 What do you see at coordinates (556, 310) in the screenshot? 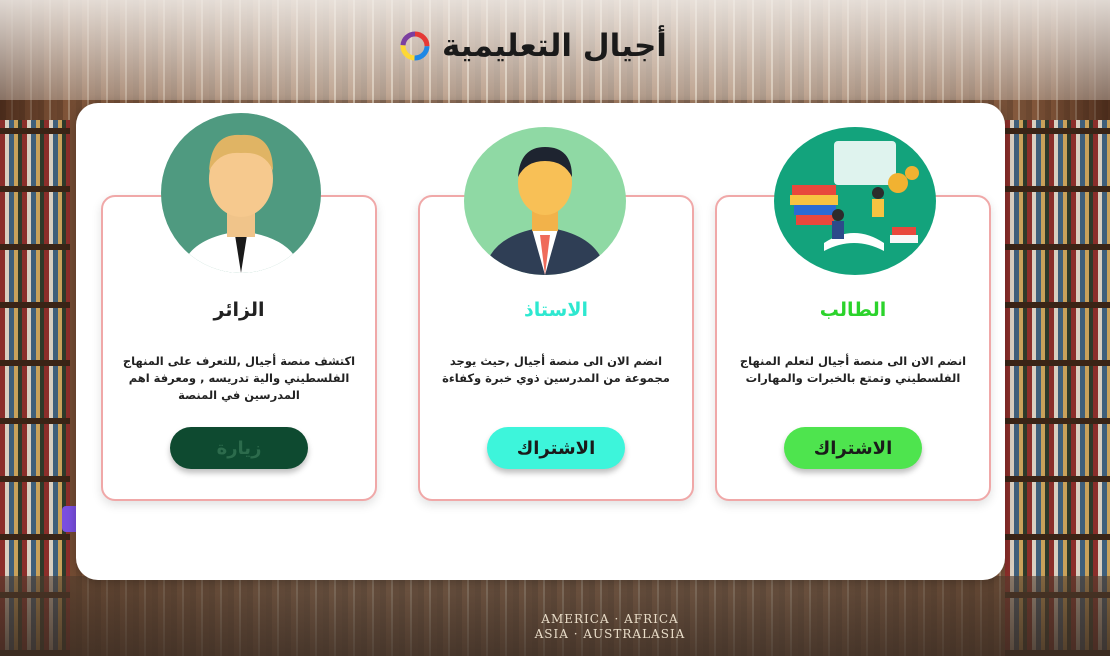
I see `teacher-title: الاستاذ` at bounding box center [556, 310].